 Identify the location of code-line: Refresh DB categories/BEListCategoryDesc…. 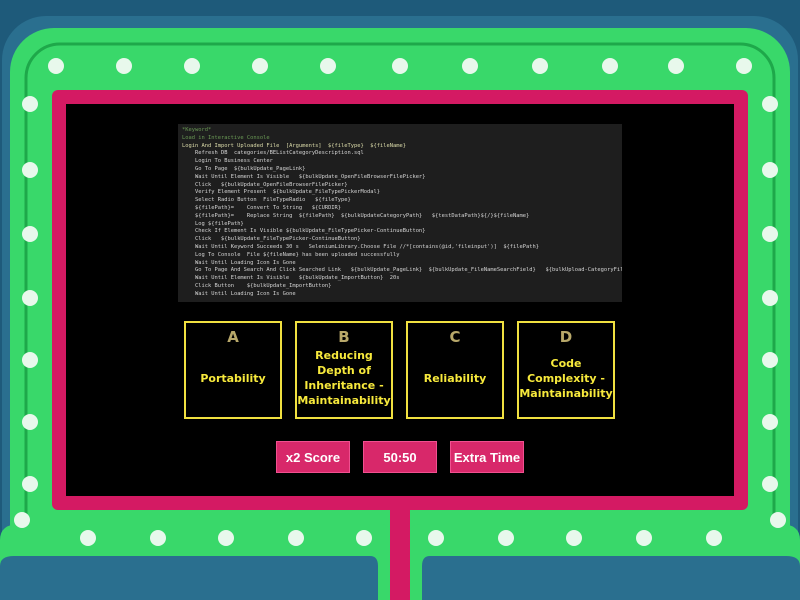
(279, 153).